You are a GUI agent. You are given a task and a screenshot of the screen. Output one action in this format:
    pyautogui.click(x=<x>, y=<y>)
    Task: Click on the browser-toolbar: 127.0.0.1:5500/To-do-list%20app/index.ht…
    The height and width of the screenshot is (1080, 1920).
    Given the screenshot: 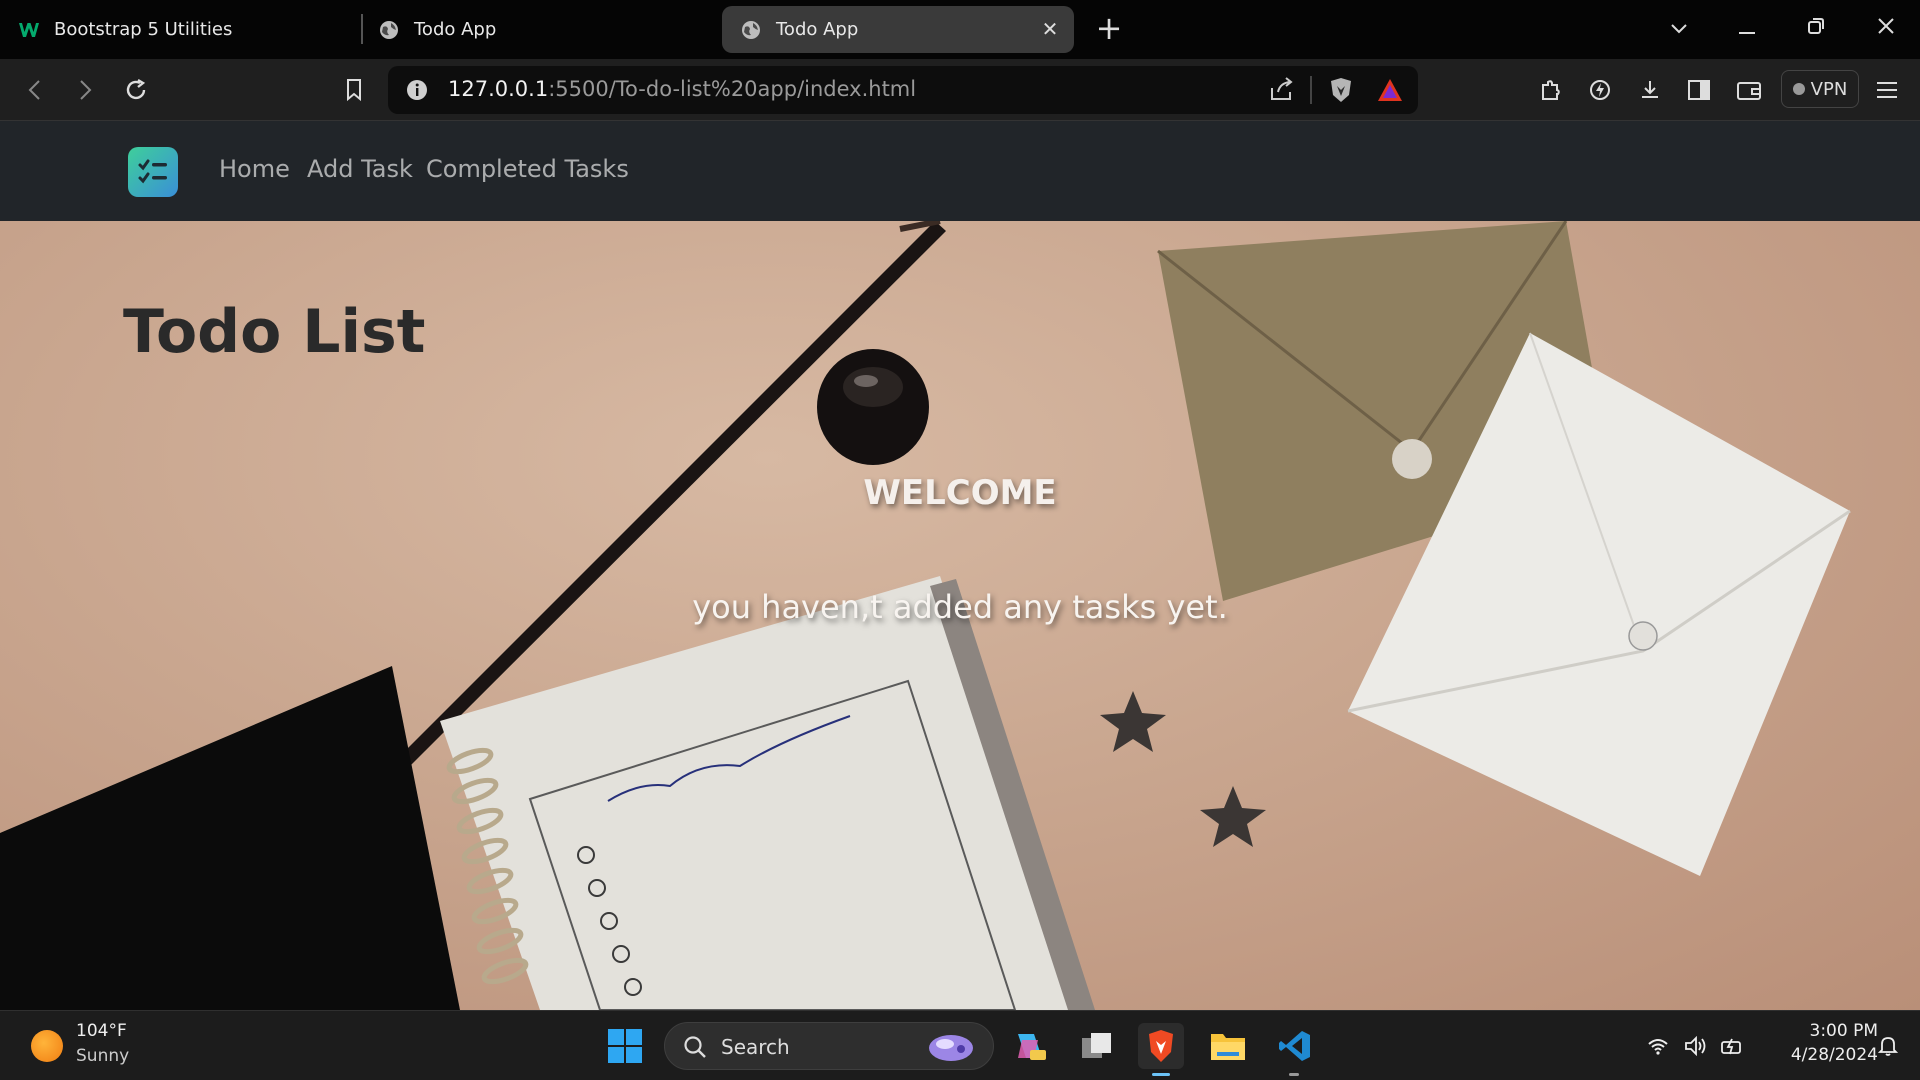 What is the action you would take?
    pyautogui.click(x=960, y=90)
    